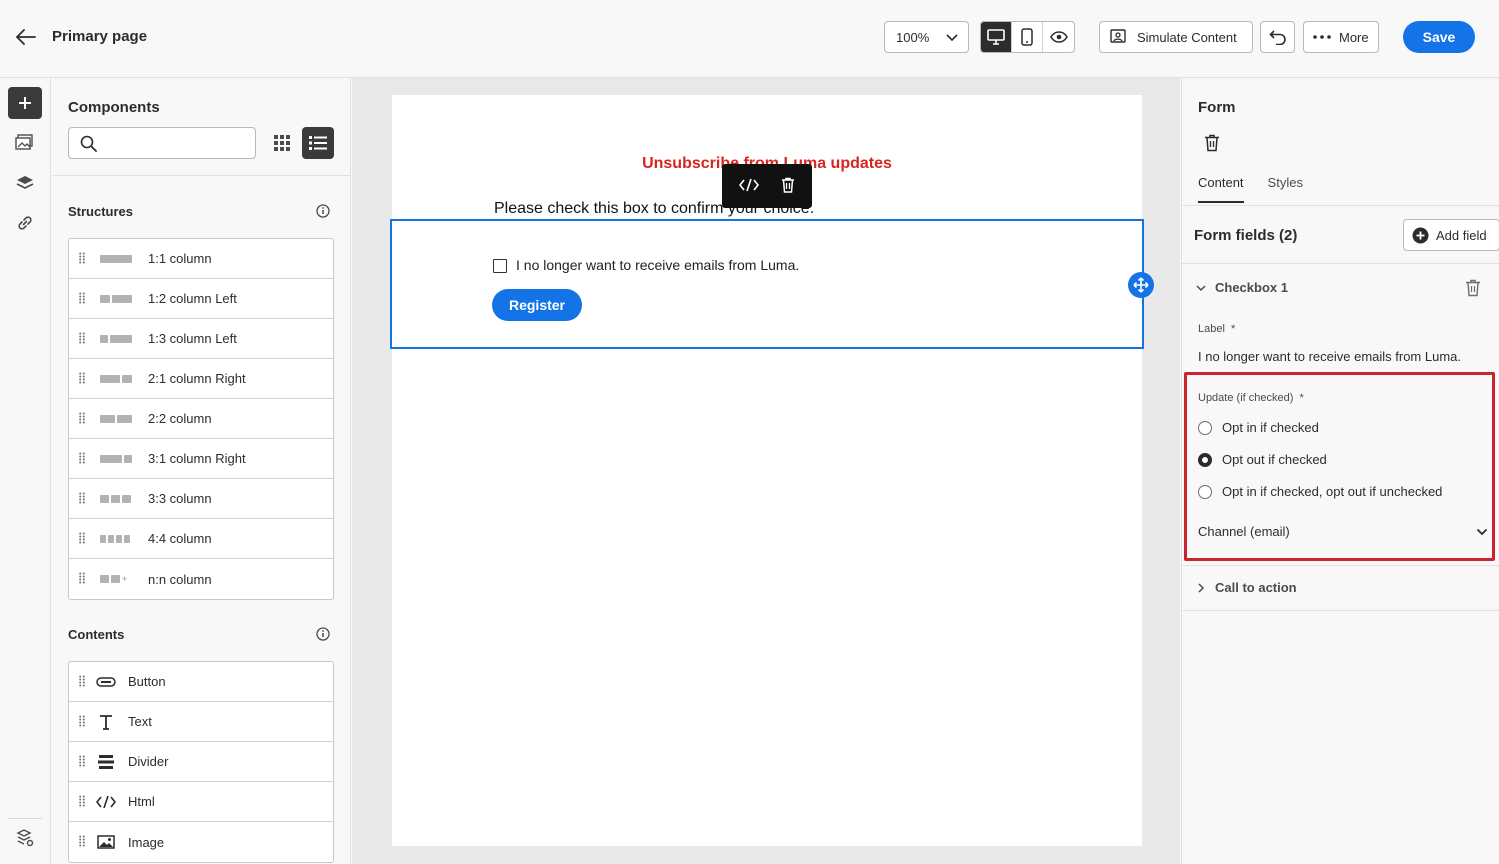 This screenshot has height=864, width=1499. What do you see at coordinates (88, 145) in the screenshot?
I see `search-icon` at bounding box center [88, 145].